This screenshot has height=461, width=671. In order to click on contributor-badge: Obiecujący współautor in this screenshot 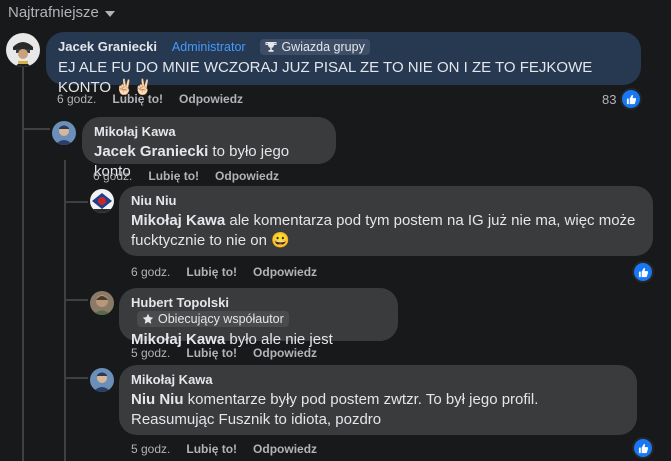, I will do `click(213, 319)`.